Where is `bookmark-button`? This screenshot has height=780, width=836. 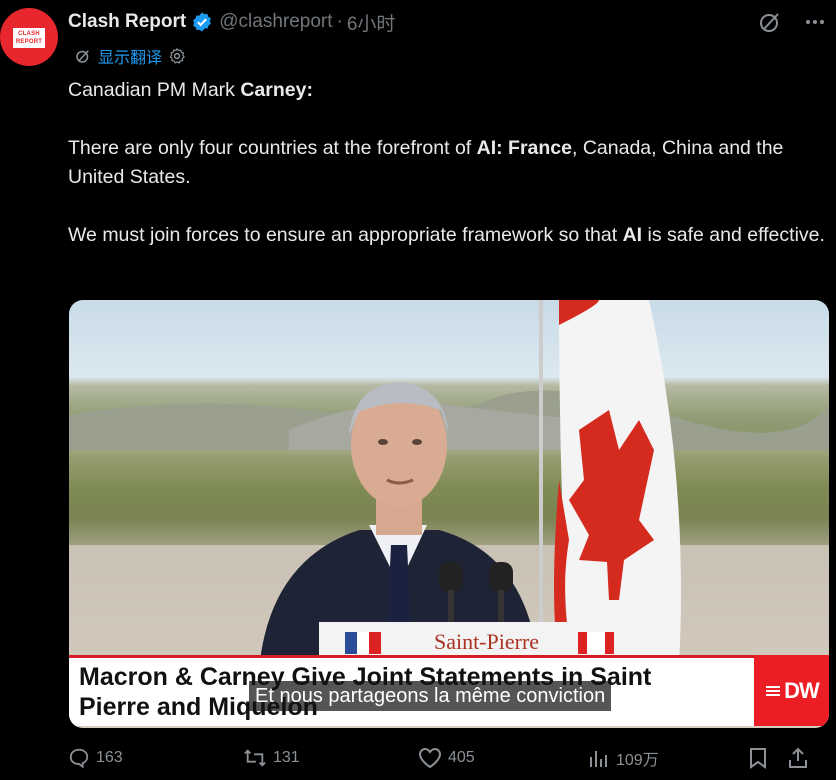
bookmark-button is located at coordinates (768, 758).